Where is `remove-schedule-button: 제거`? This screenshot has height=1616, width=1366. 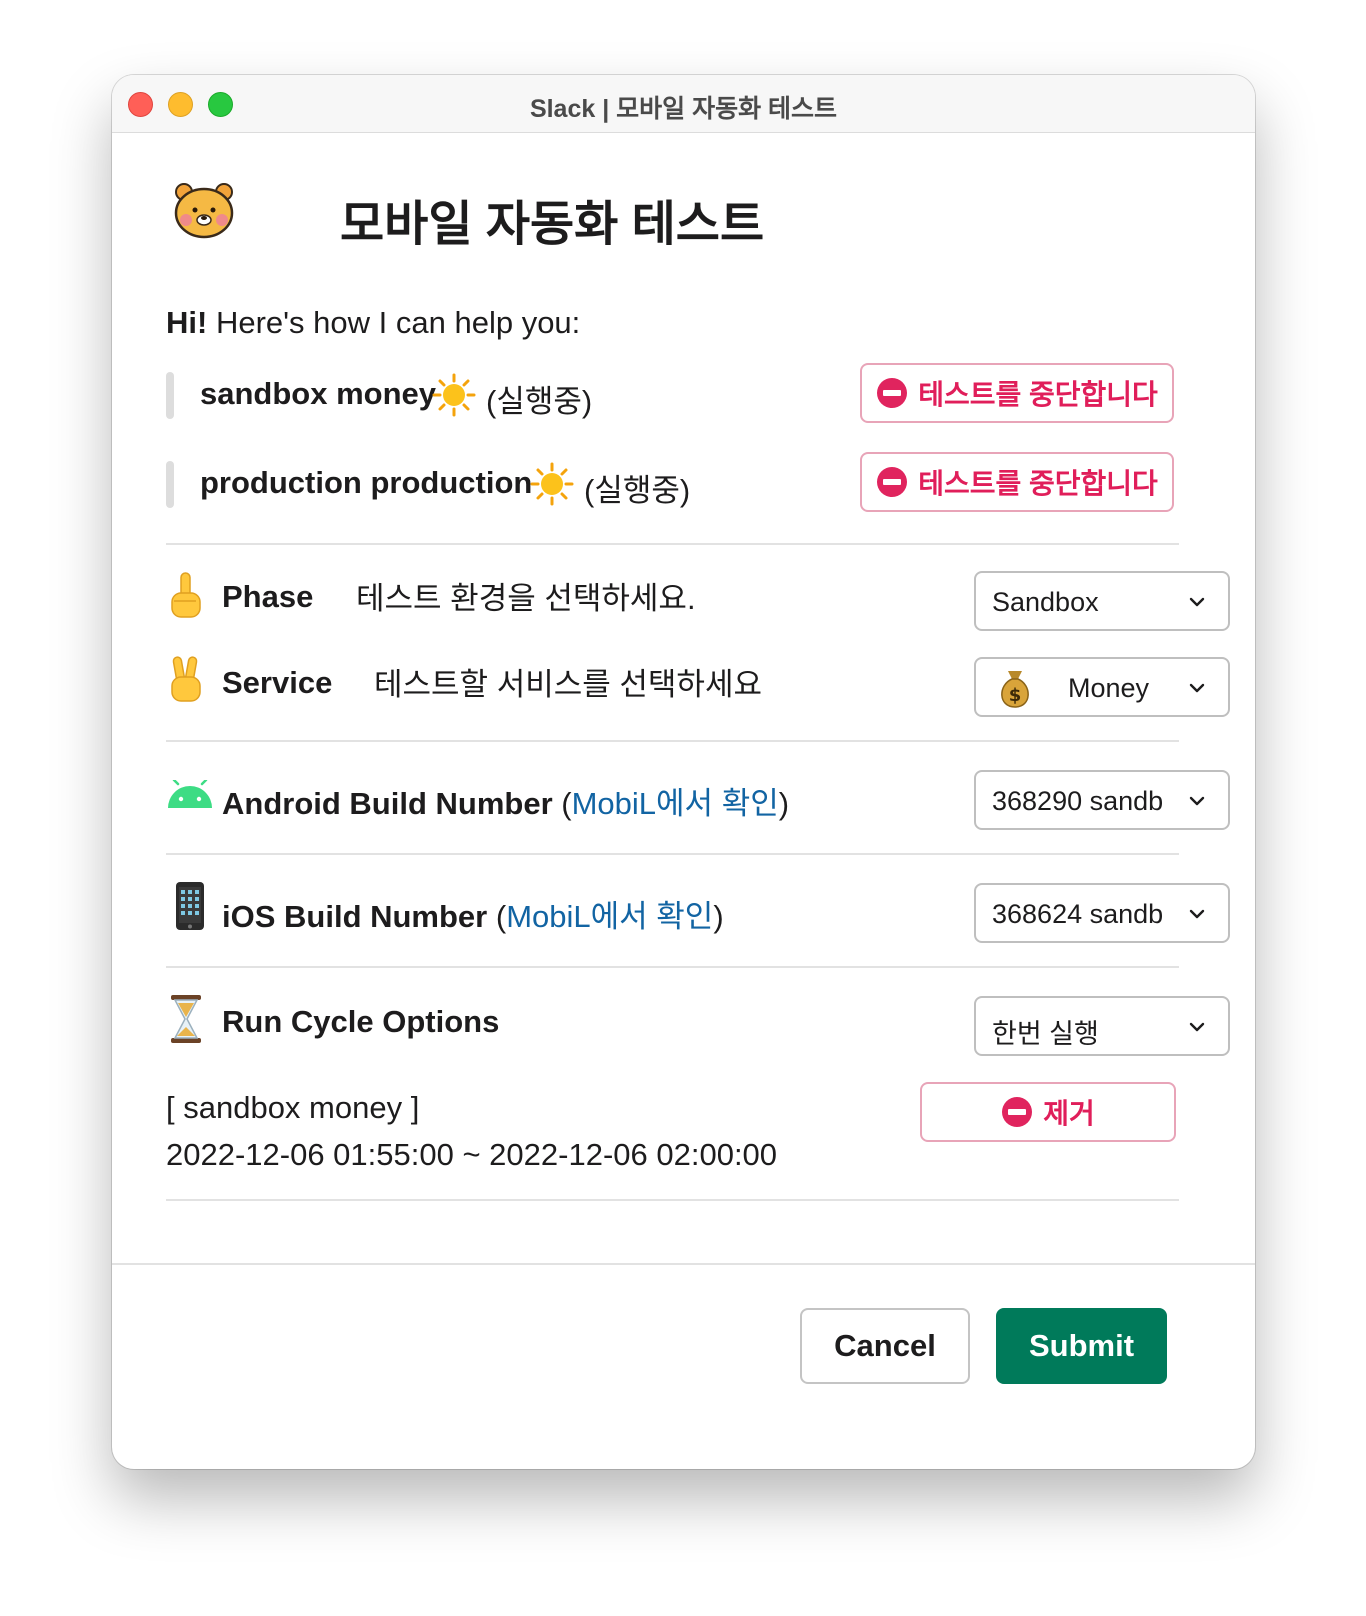 remove-schedule-button: 제거 is located at coordinates (1048, 1112).